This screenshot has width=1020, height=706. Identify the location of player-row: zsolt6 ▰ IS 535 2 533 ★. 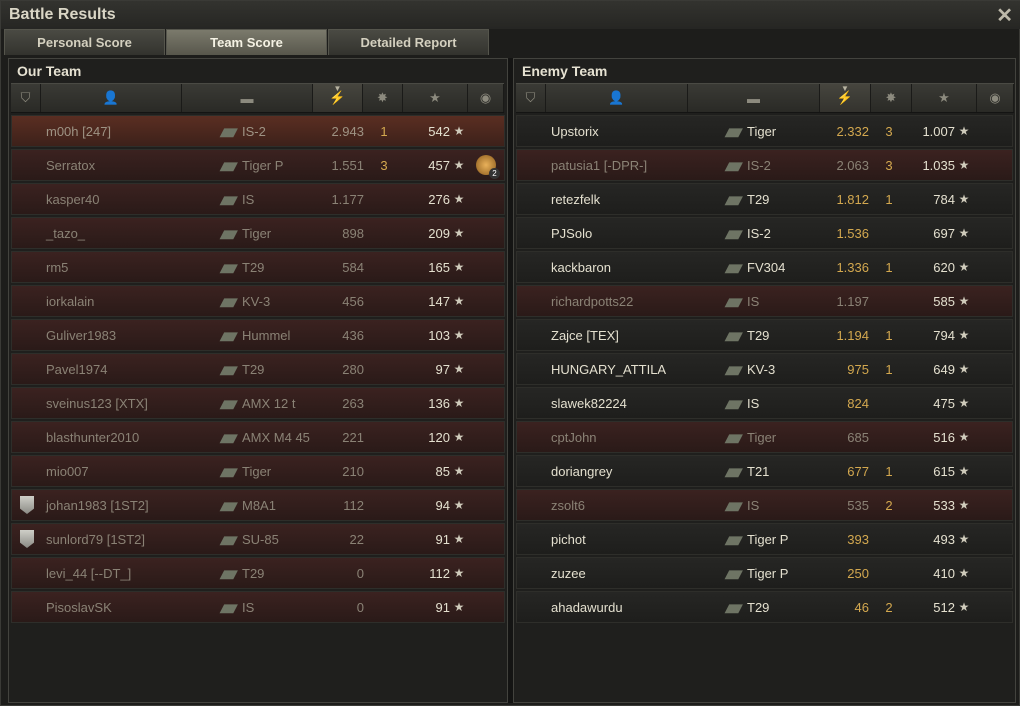
(764, 505).